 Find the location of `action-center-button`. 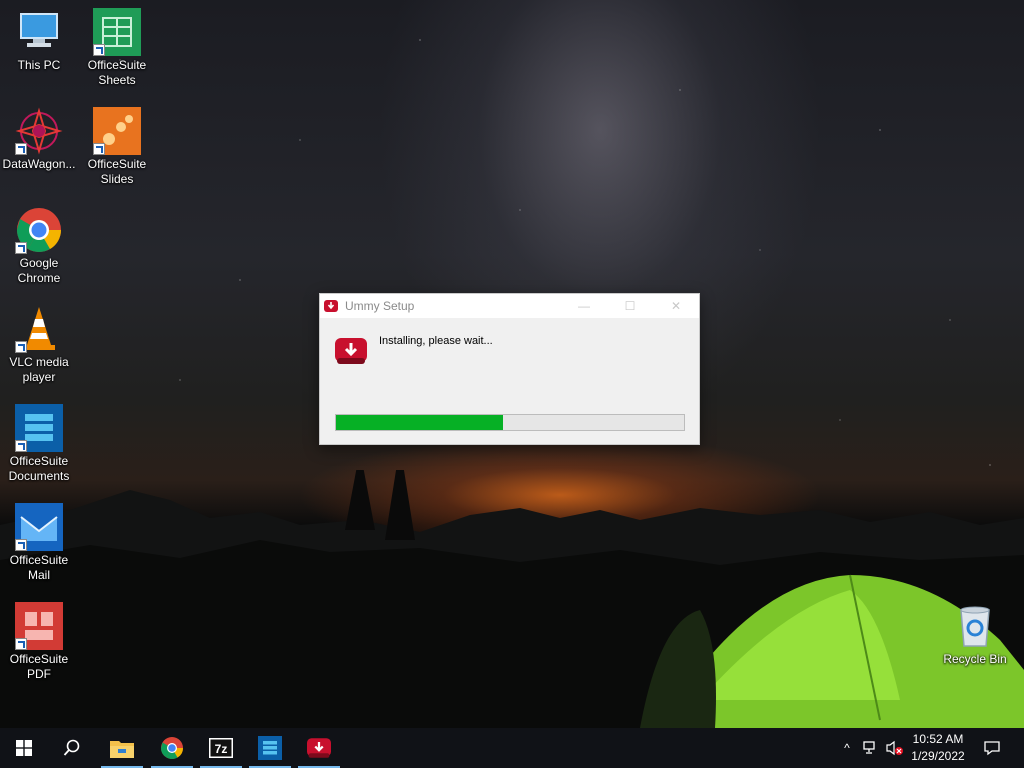

action-center-button is located at coordinates (992, 748).